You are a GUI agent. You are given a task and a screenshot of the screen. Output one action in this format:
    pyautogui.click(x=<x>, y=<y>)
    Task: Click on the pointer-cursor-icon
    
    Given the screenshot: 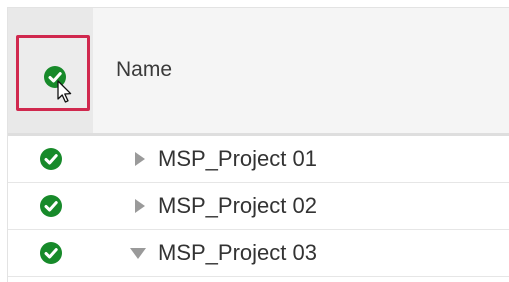 What is the action you would take?
    pyautogui.click(x=64, y=91)
    